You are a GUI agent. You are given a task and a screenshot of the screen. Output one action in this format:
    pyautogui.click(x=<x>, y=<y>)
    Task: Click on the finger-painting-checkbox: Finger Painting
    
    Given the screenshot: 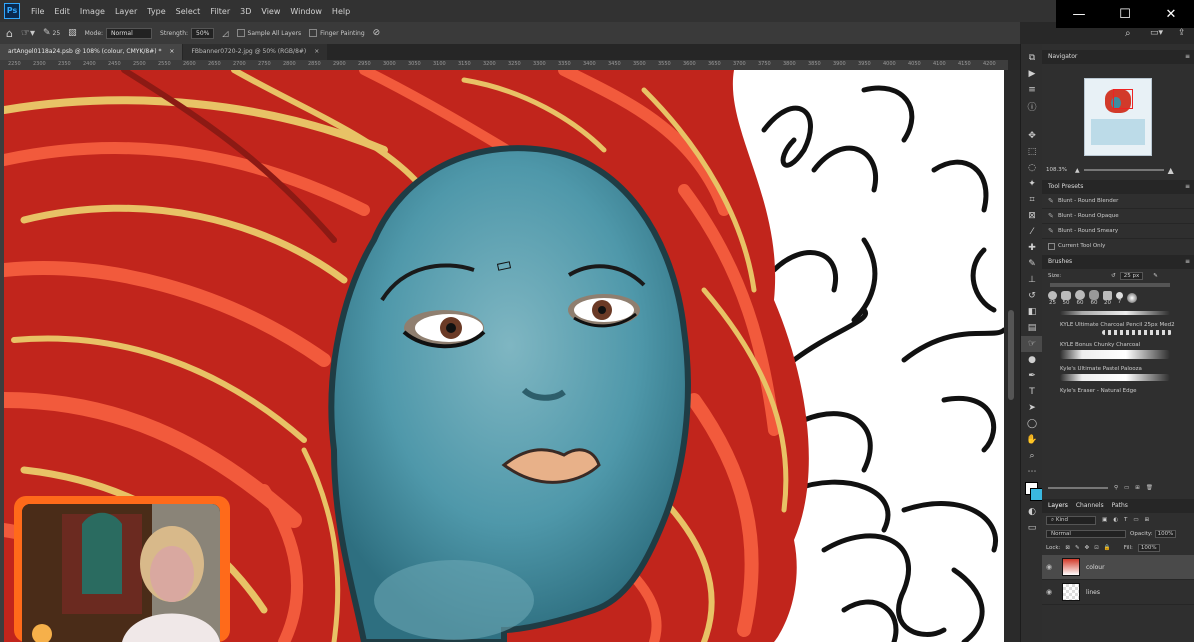 What is the action you would take?
    pyautogui.click(x=337, y=33)
    